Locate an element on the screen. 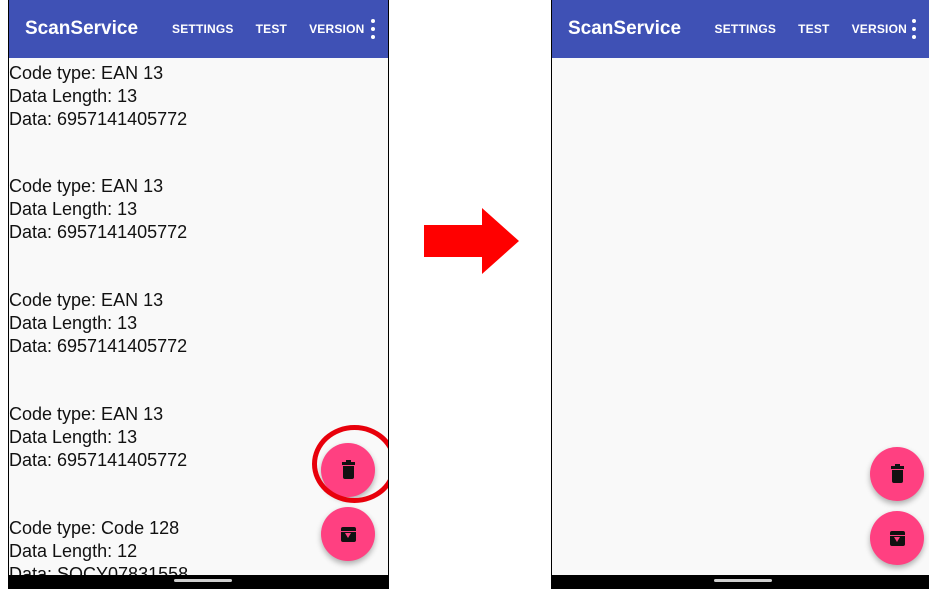 The width and height of the screenshot is (929, 589). delete-fab is located at coordinates (897, 474).